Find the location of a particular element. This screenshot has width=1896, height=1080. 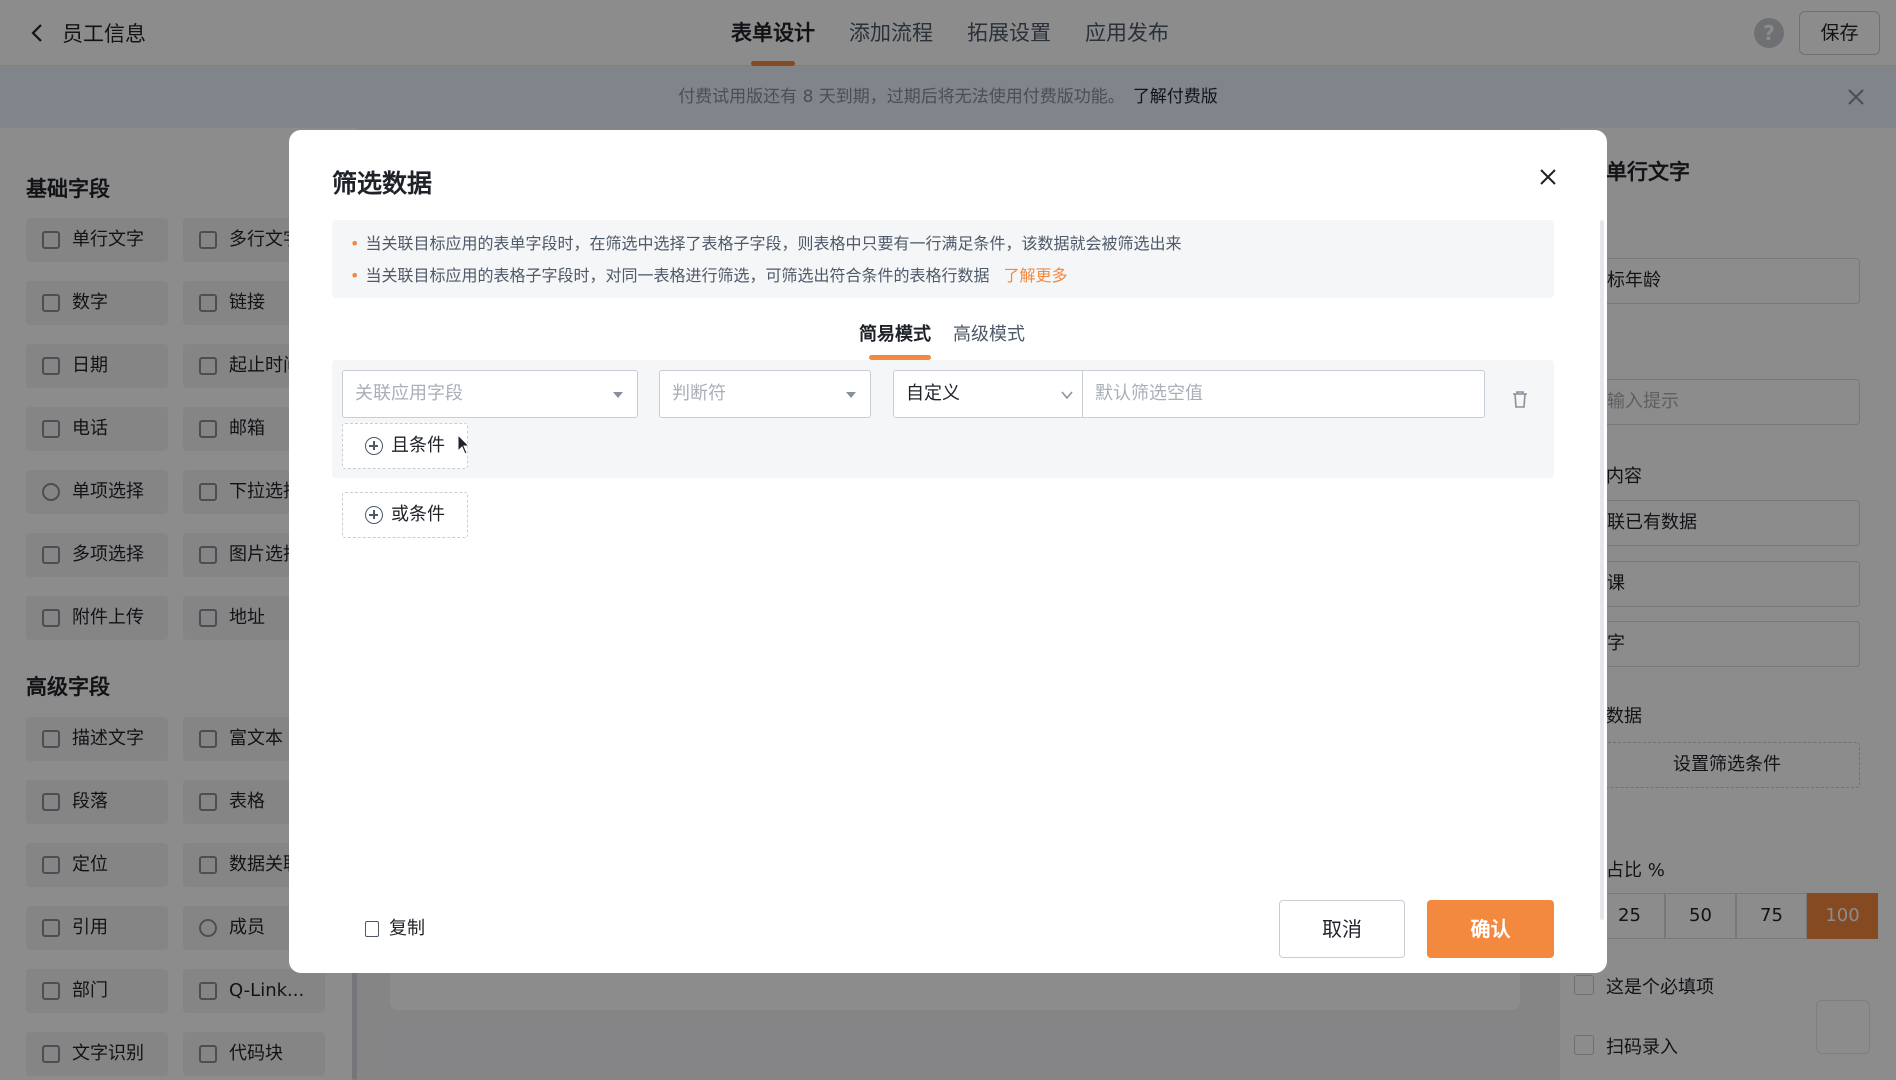

tab-advanced-mode: 高级模式 is located at coordinates (989, 339).